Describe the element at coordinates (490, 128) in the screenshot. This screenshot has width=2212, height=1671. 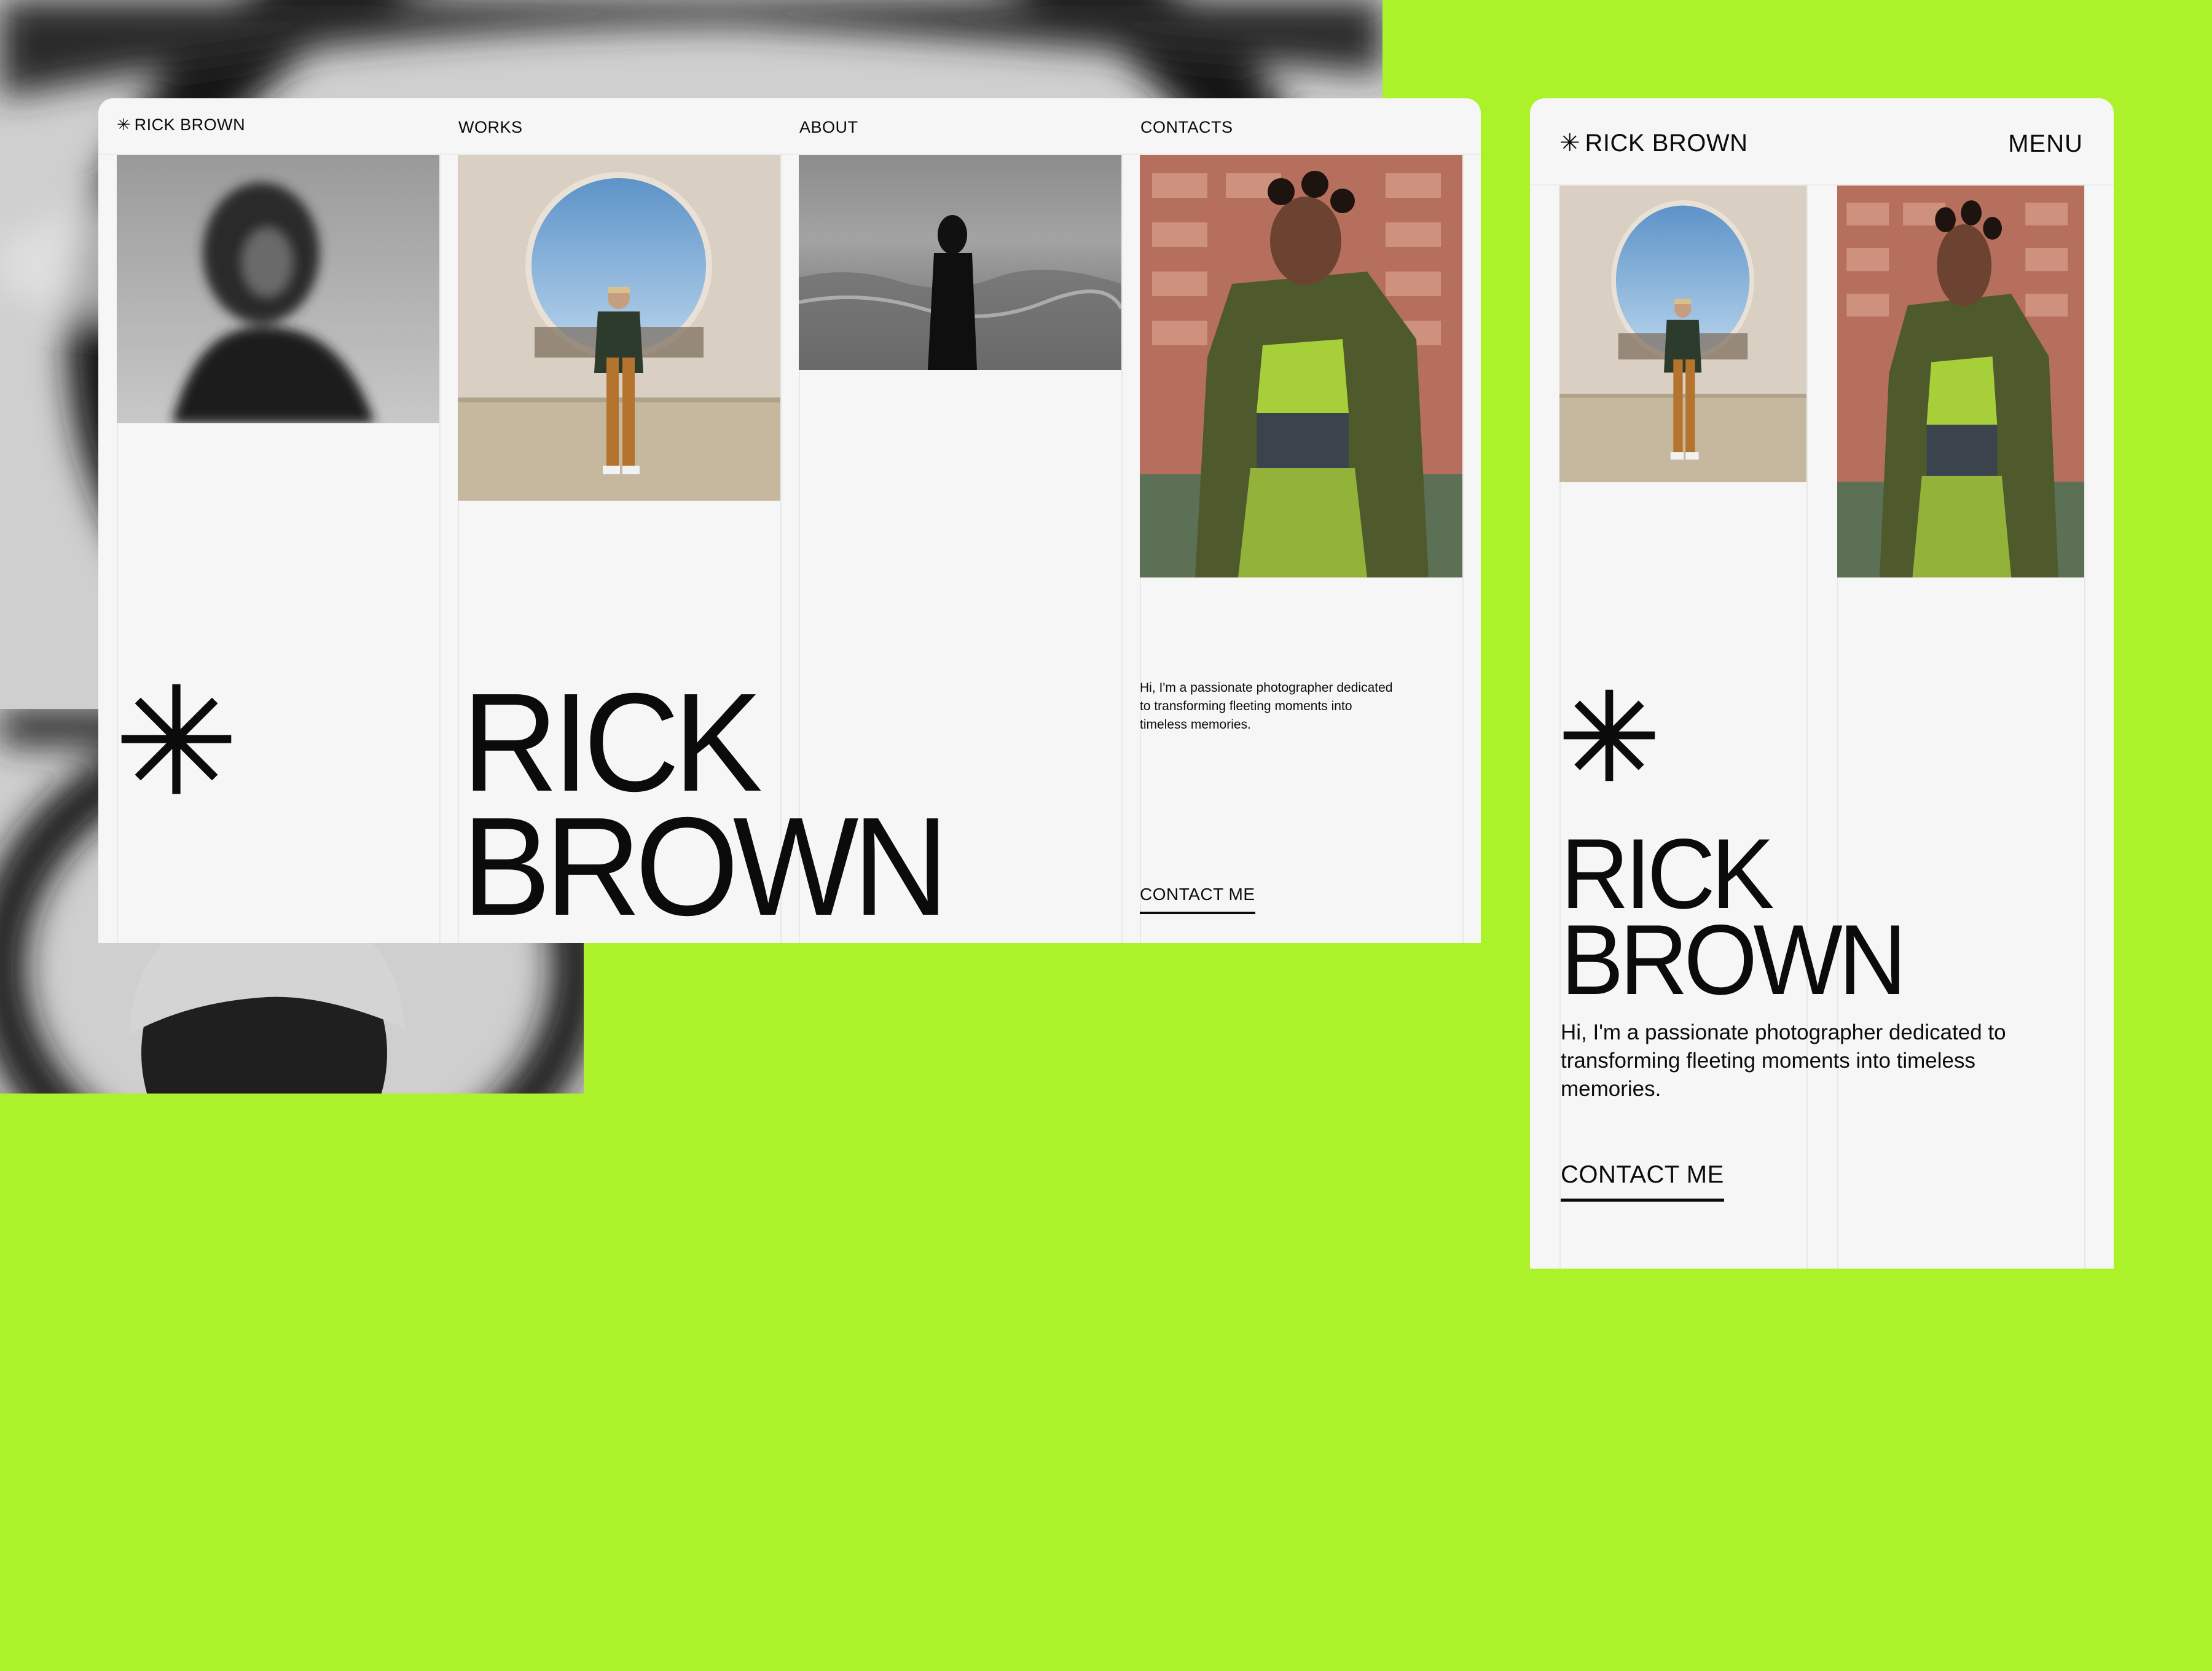
I see `nav-works: WORKS` at that location.